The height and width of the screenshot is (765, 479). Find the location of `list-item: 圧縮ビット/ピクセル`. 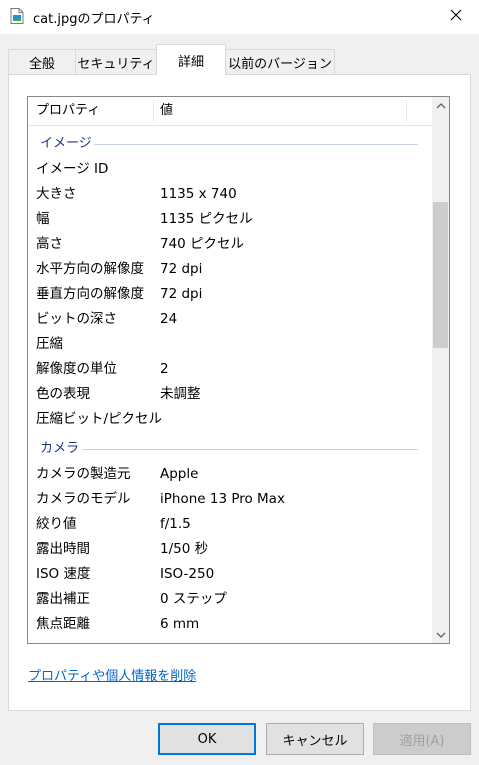

list-item: 圧縮ビット/ピクセル is located at coordinates (230, 419).